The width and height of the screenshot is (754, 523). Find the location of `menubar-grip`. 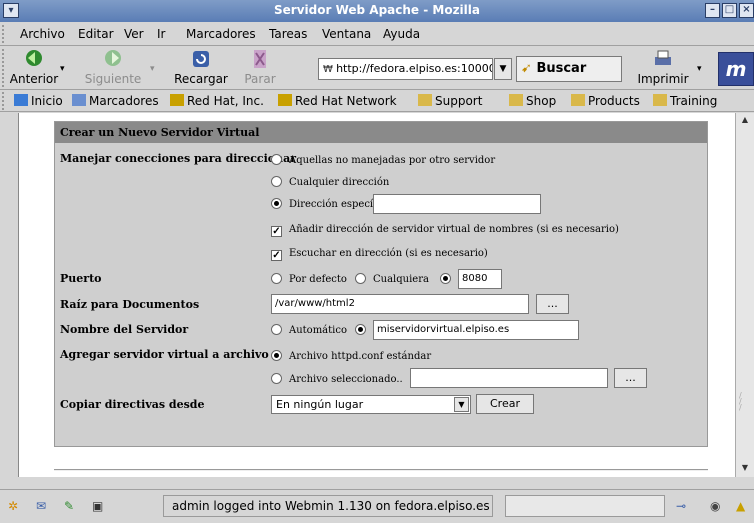

menubar-grip is located at coordinates (4, 34).